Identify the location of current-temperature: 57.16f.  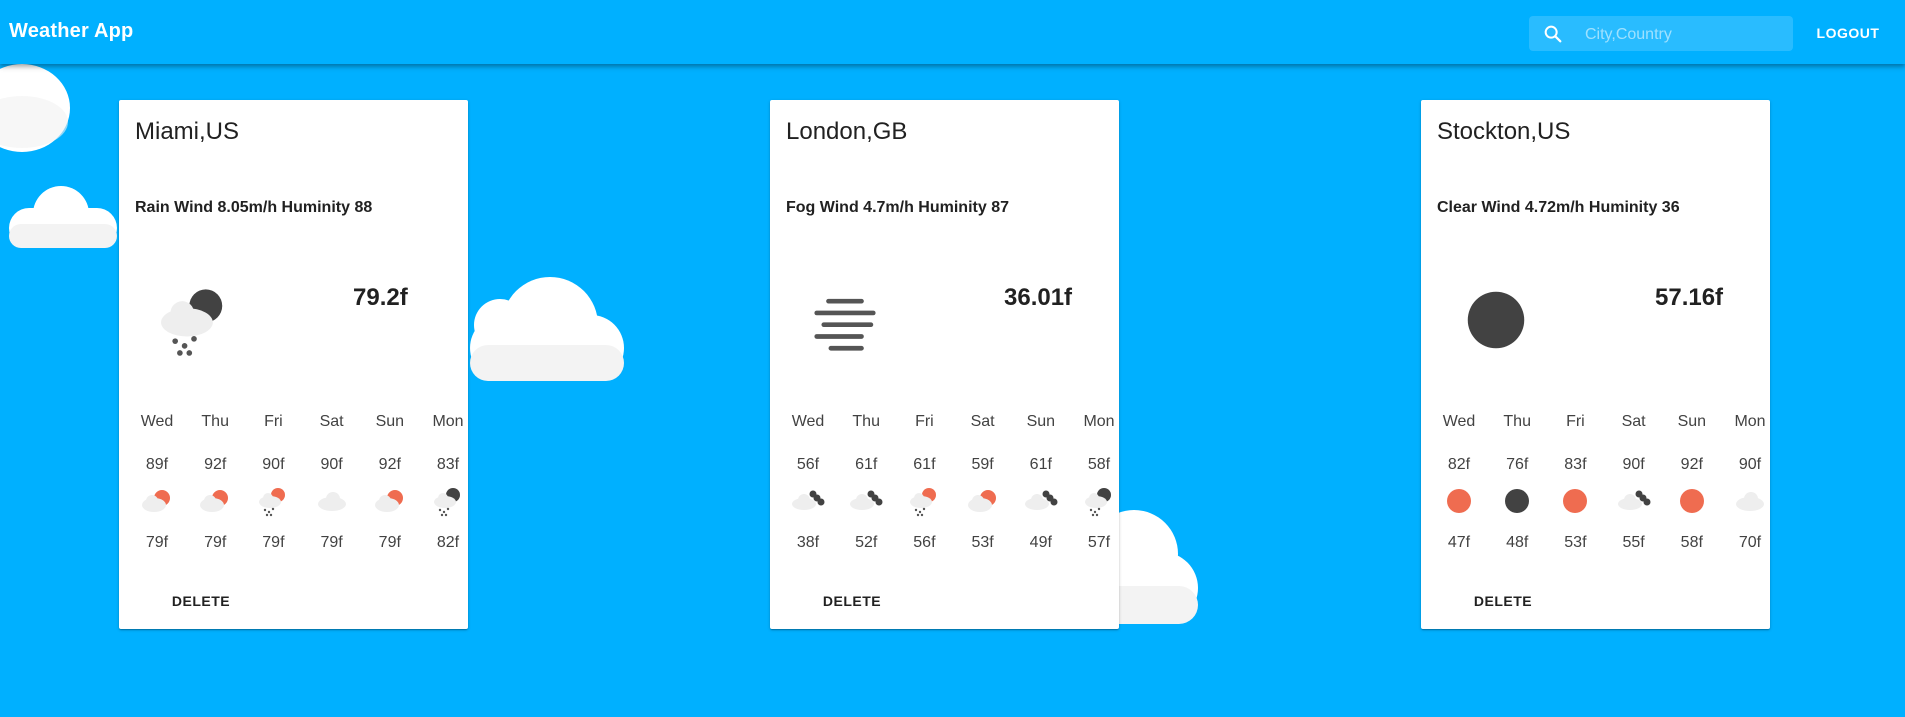
(1689, 297).